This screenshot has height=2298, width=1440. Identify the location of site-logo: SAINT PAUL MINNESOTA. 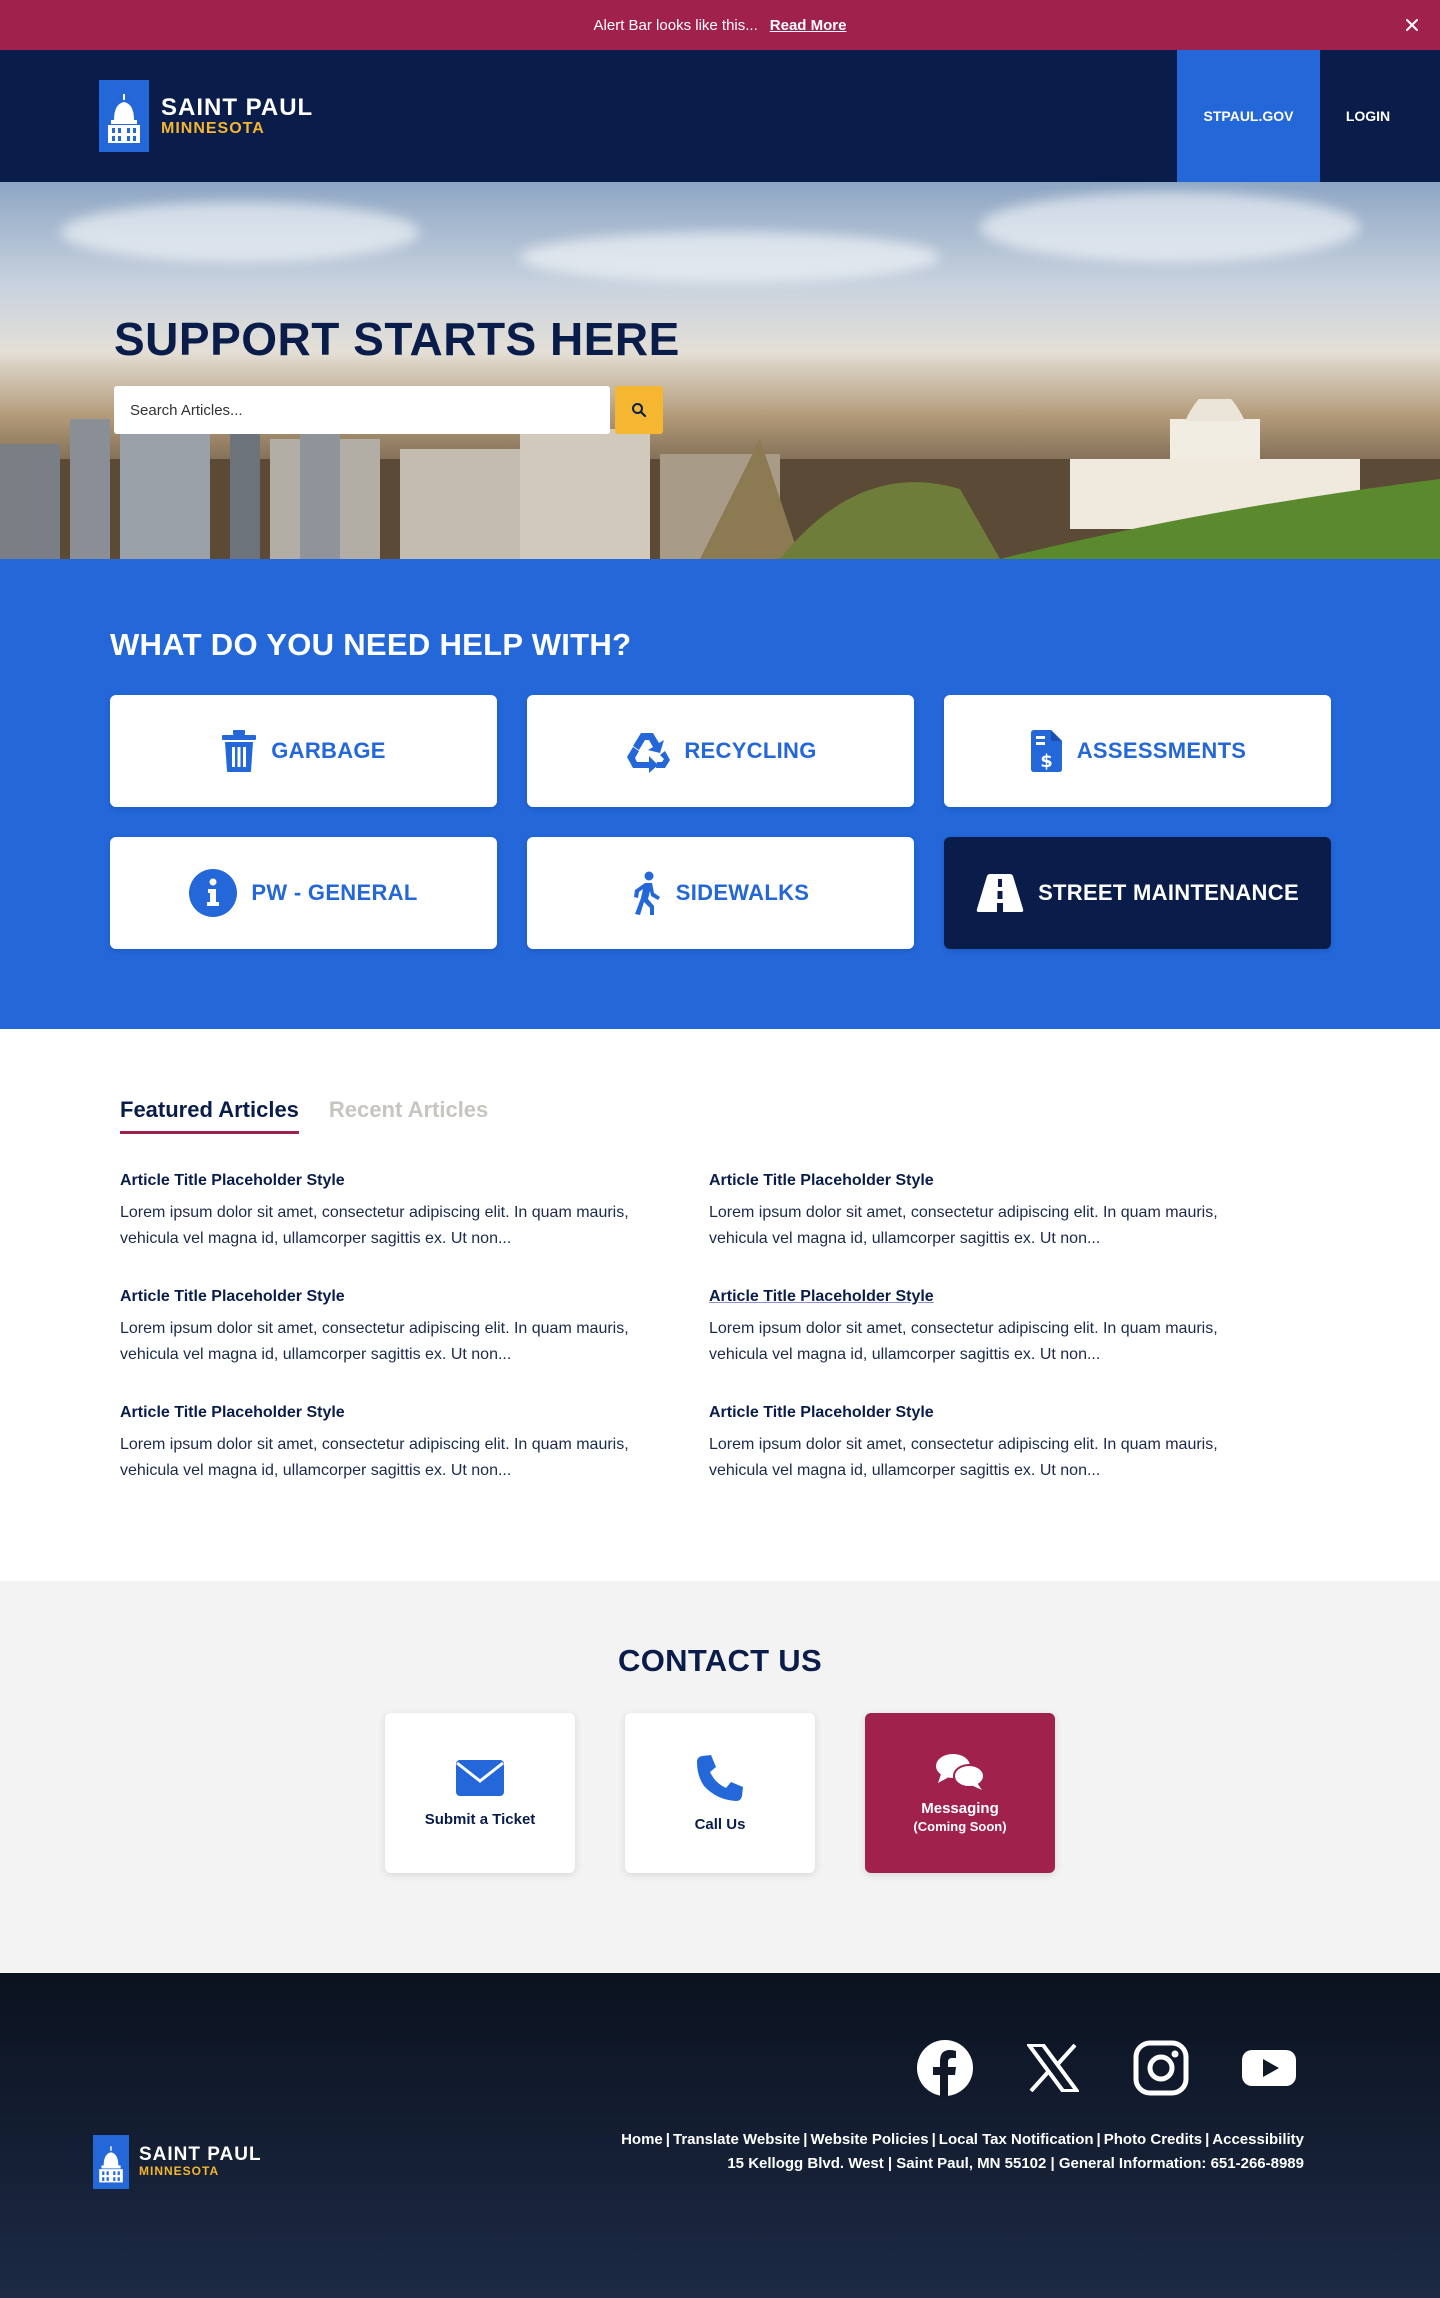
(206, 116).